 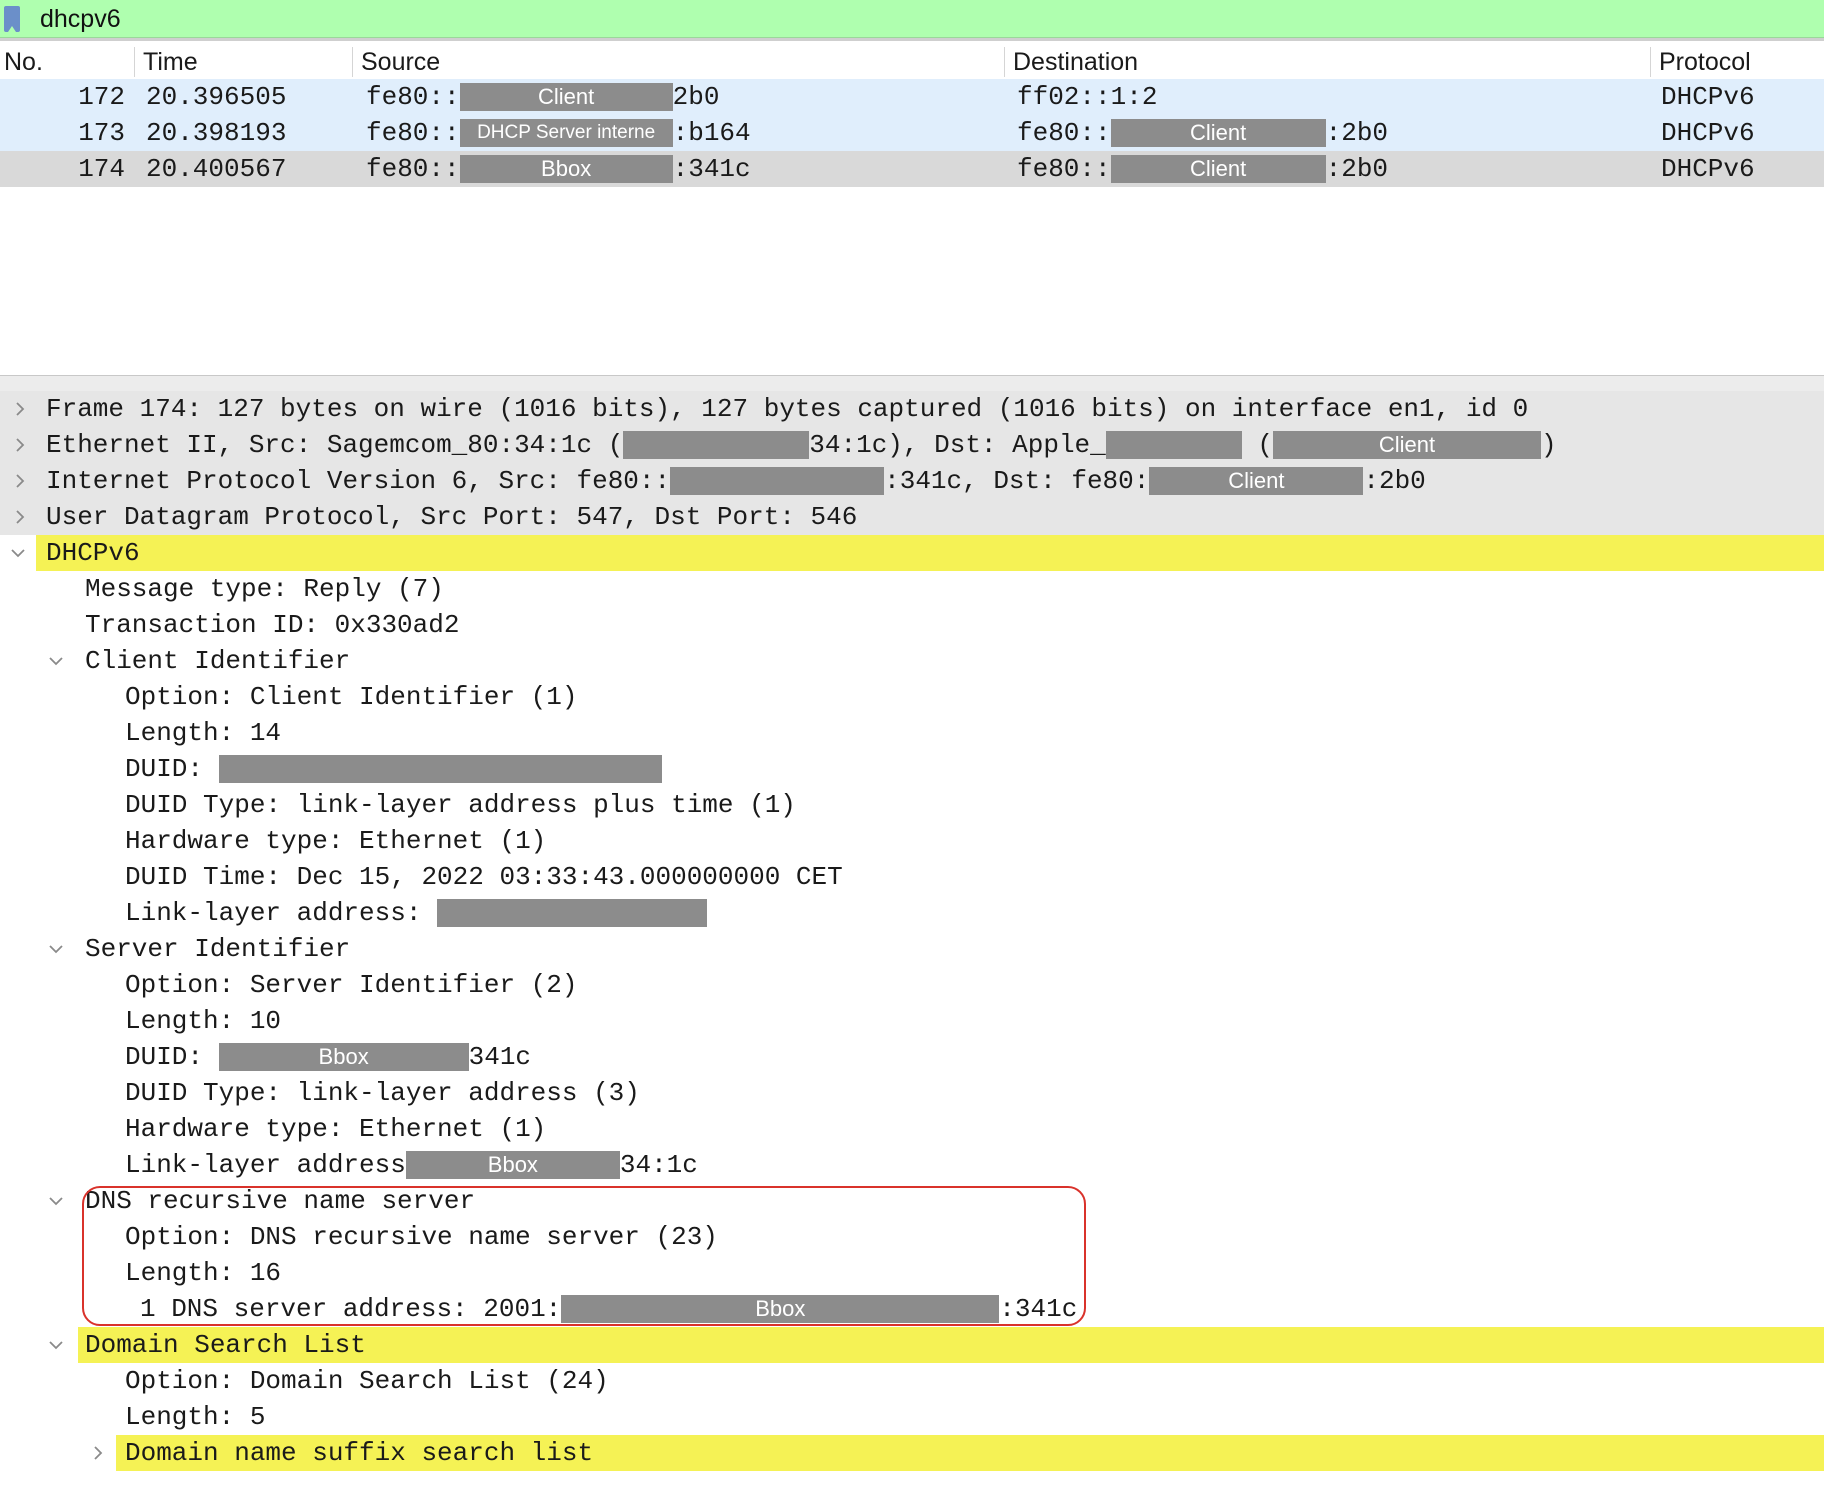 I want to click on server-length: Length: 10, so click(x=203, y=1021).